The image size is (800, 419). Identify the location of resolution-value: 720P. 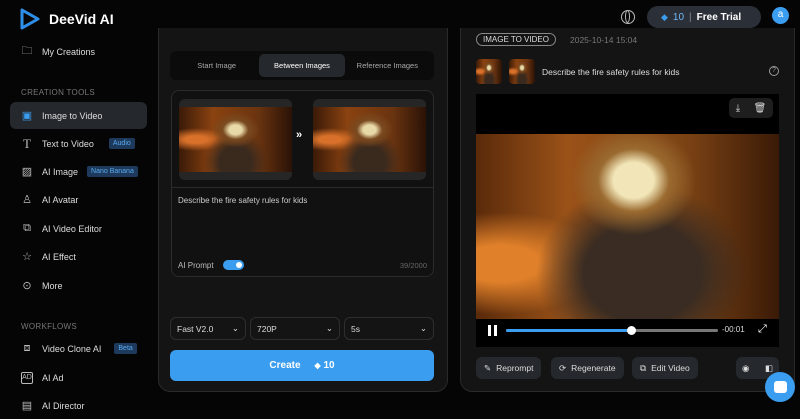
(267, 328).